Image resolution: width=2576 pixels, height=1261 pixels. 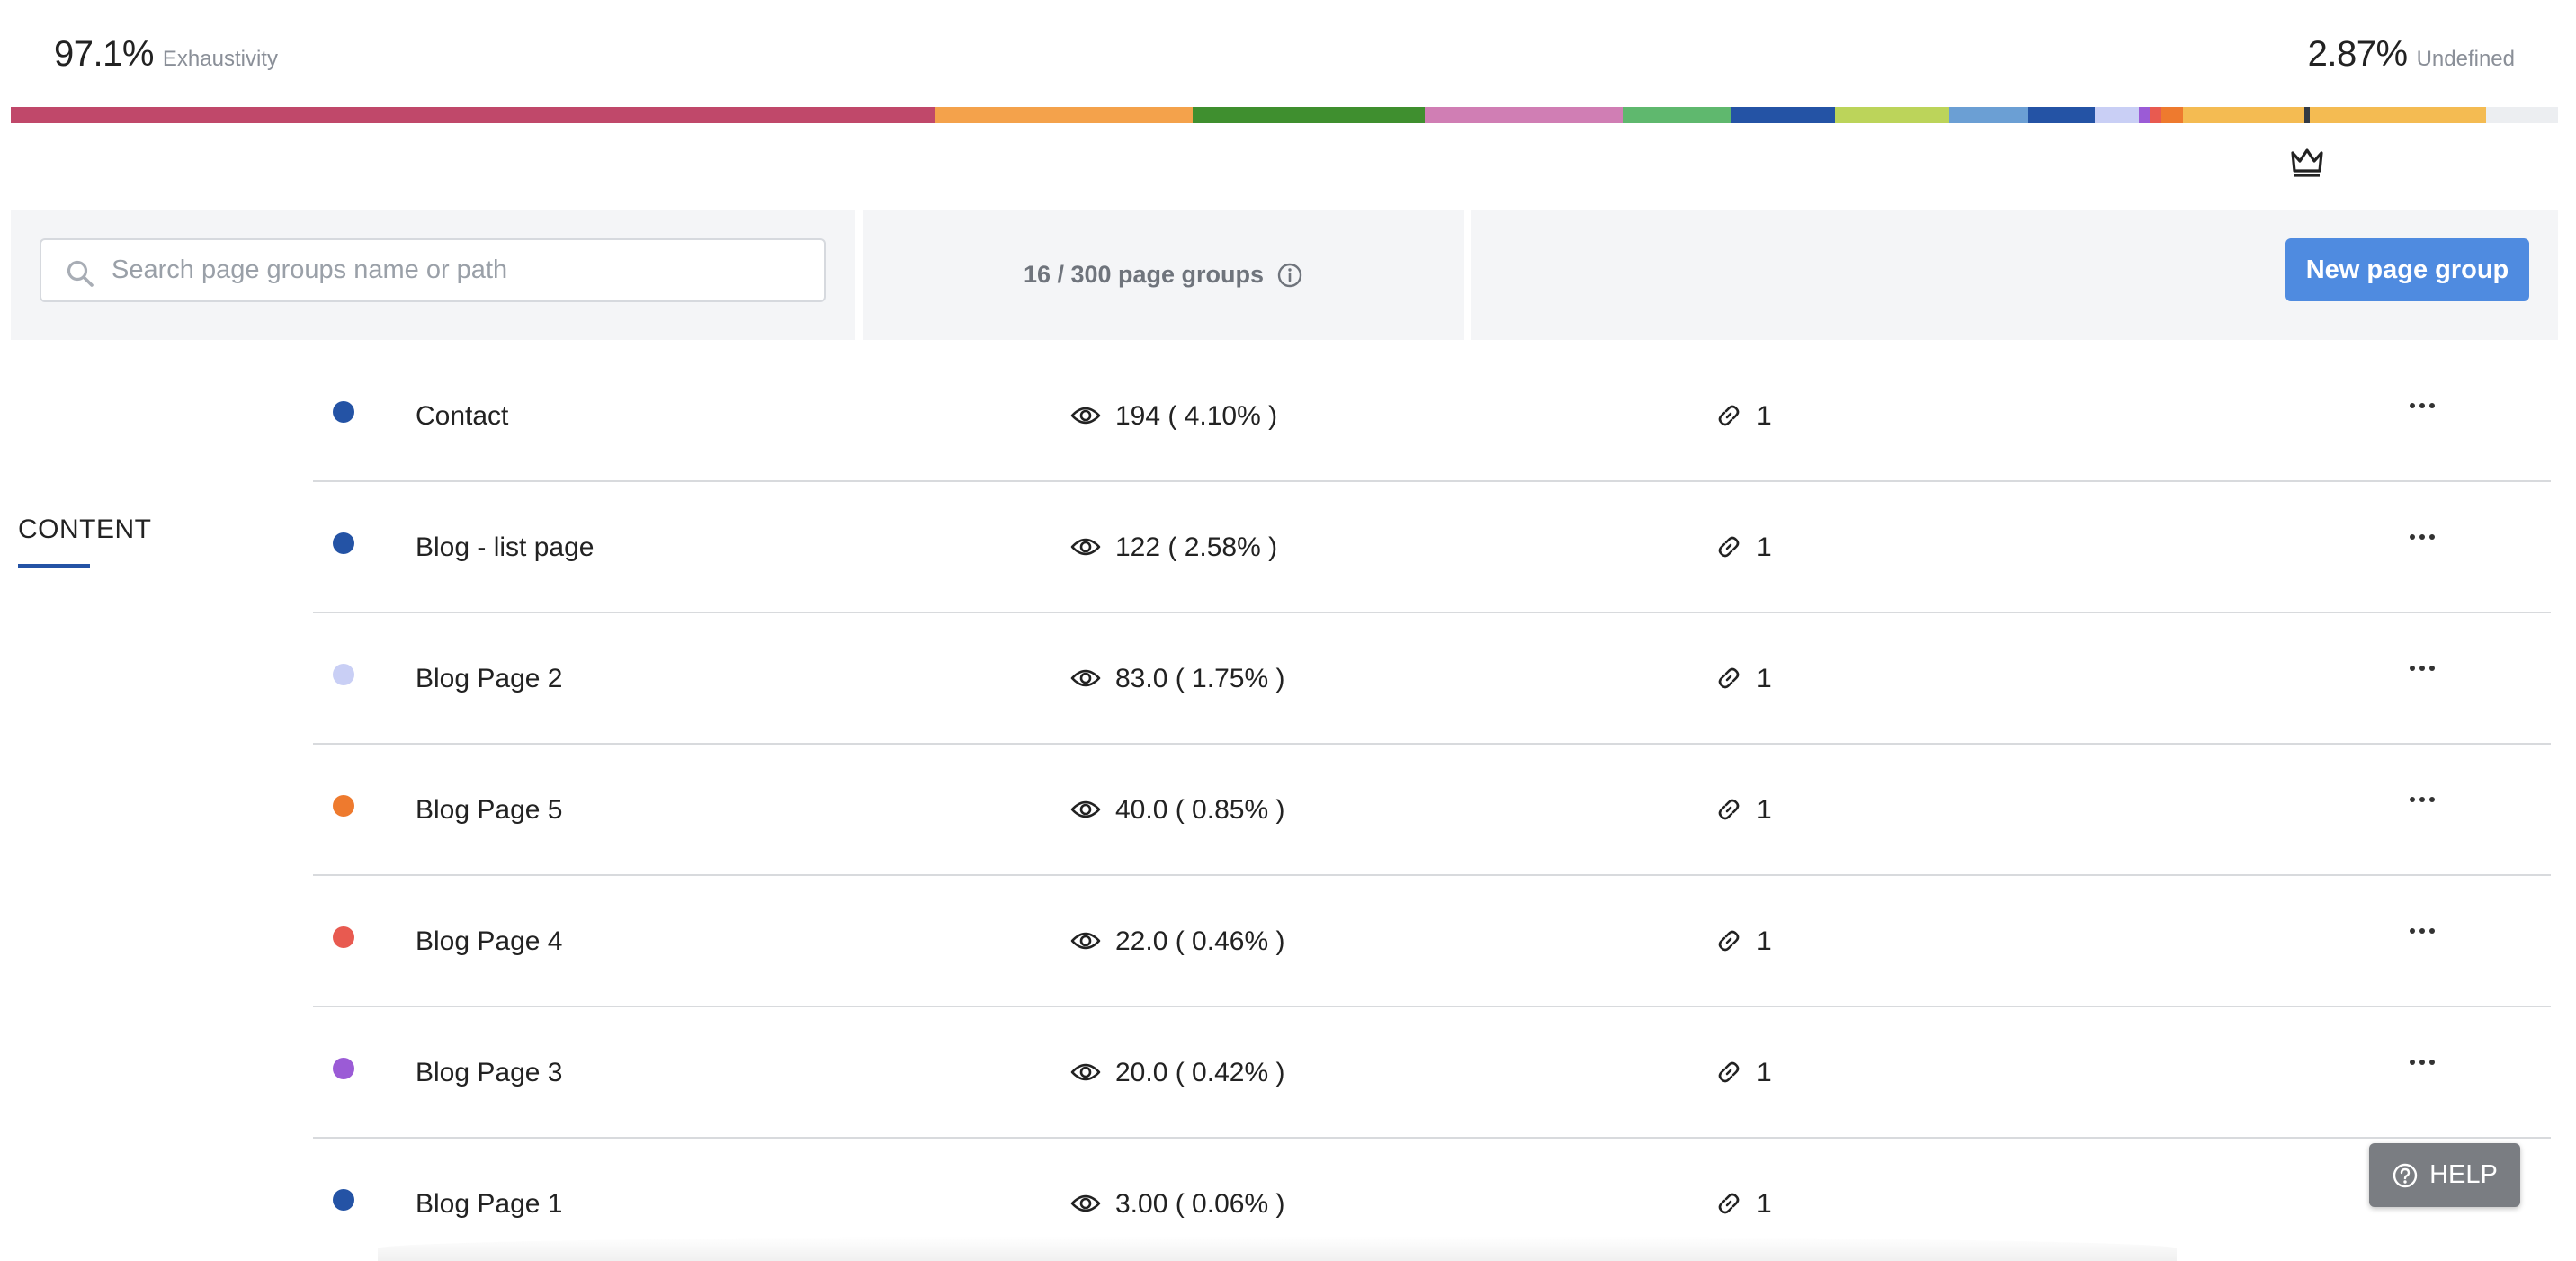 What do you see at coordinates (489, 810) in the screenshot?
I see `page-group-name: Blog Page 5` at bounding box center [489, 810].